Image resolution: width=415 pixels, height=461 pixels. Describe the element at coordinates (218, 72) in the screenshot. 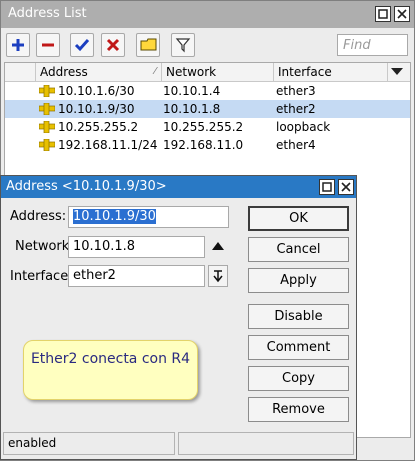

I see `column-header-network: Network` at that location.